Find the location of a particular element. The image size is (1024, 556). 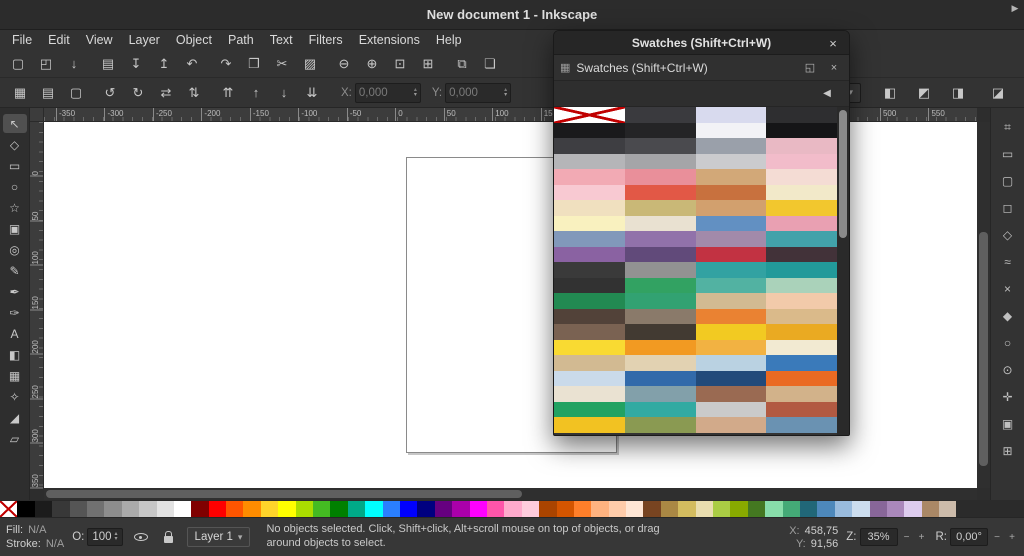

save-document-icon: ↓ is located at coordinates (74, 64).